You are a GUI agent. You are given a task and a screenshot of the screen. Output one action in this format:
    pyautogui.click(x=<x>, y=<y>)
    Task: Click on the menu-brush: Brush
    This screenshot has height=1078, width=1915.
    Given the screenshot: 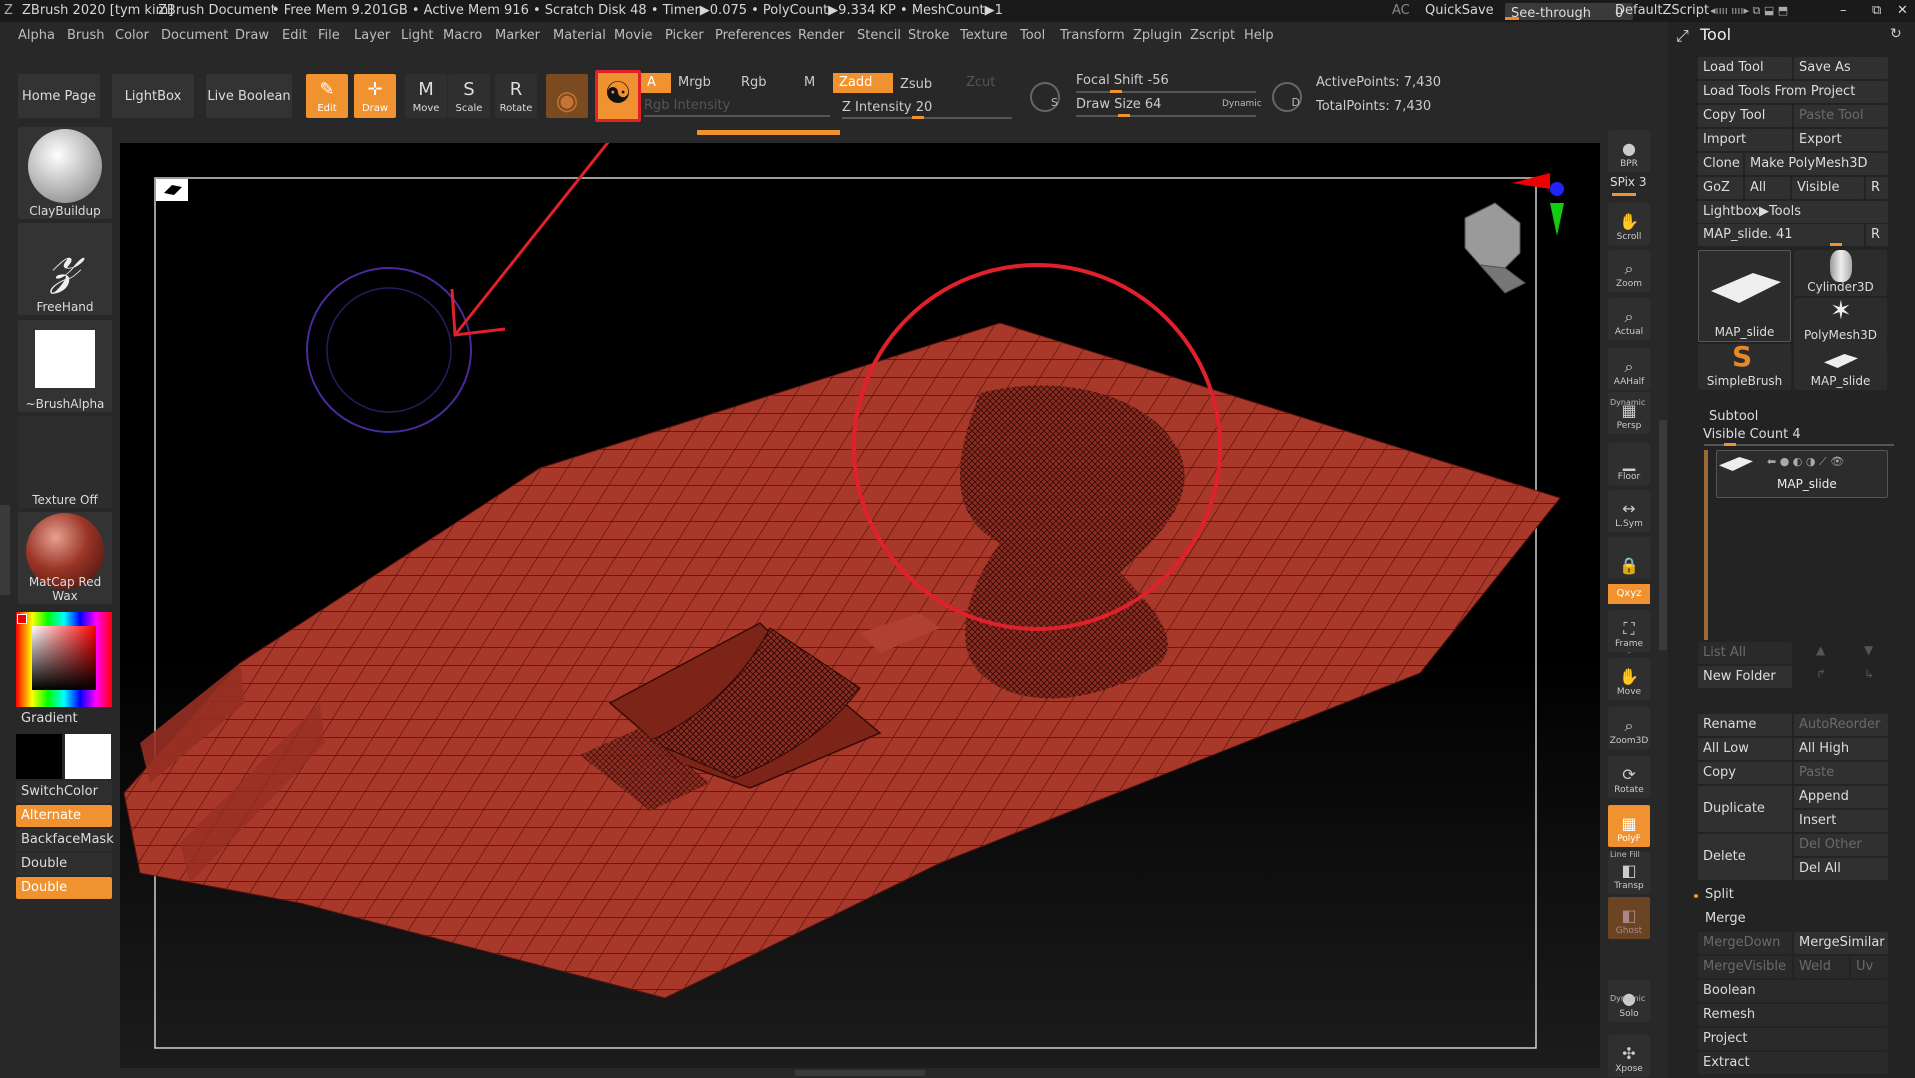 What is the action you would take?
    pyautogui.click(x=86, y=36)
    